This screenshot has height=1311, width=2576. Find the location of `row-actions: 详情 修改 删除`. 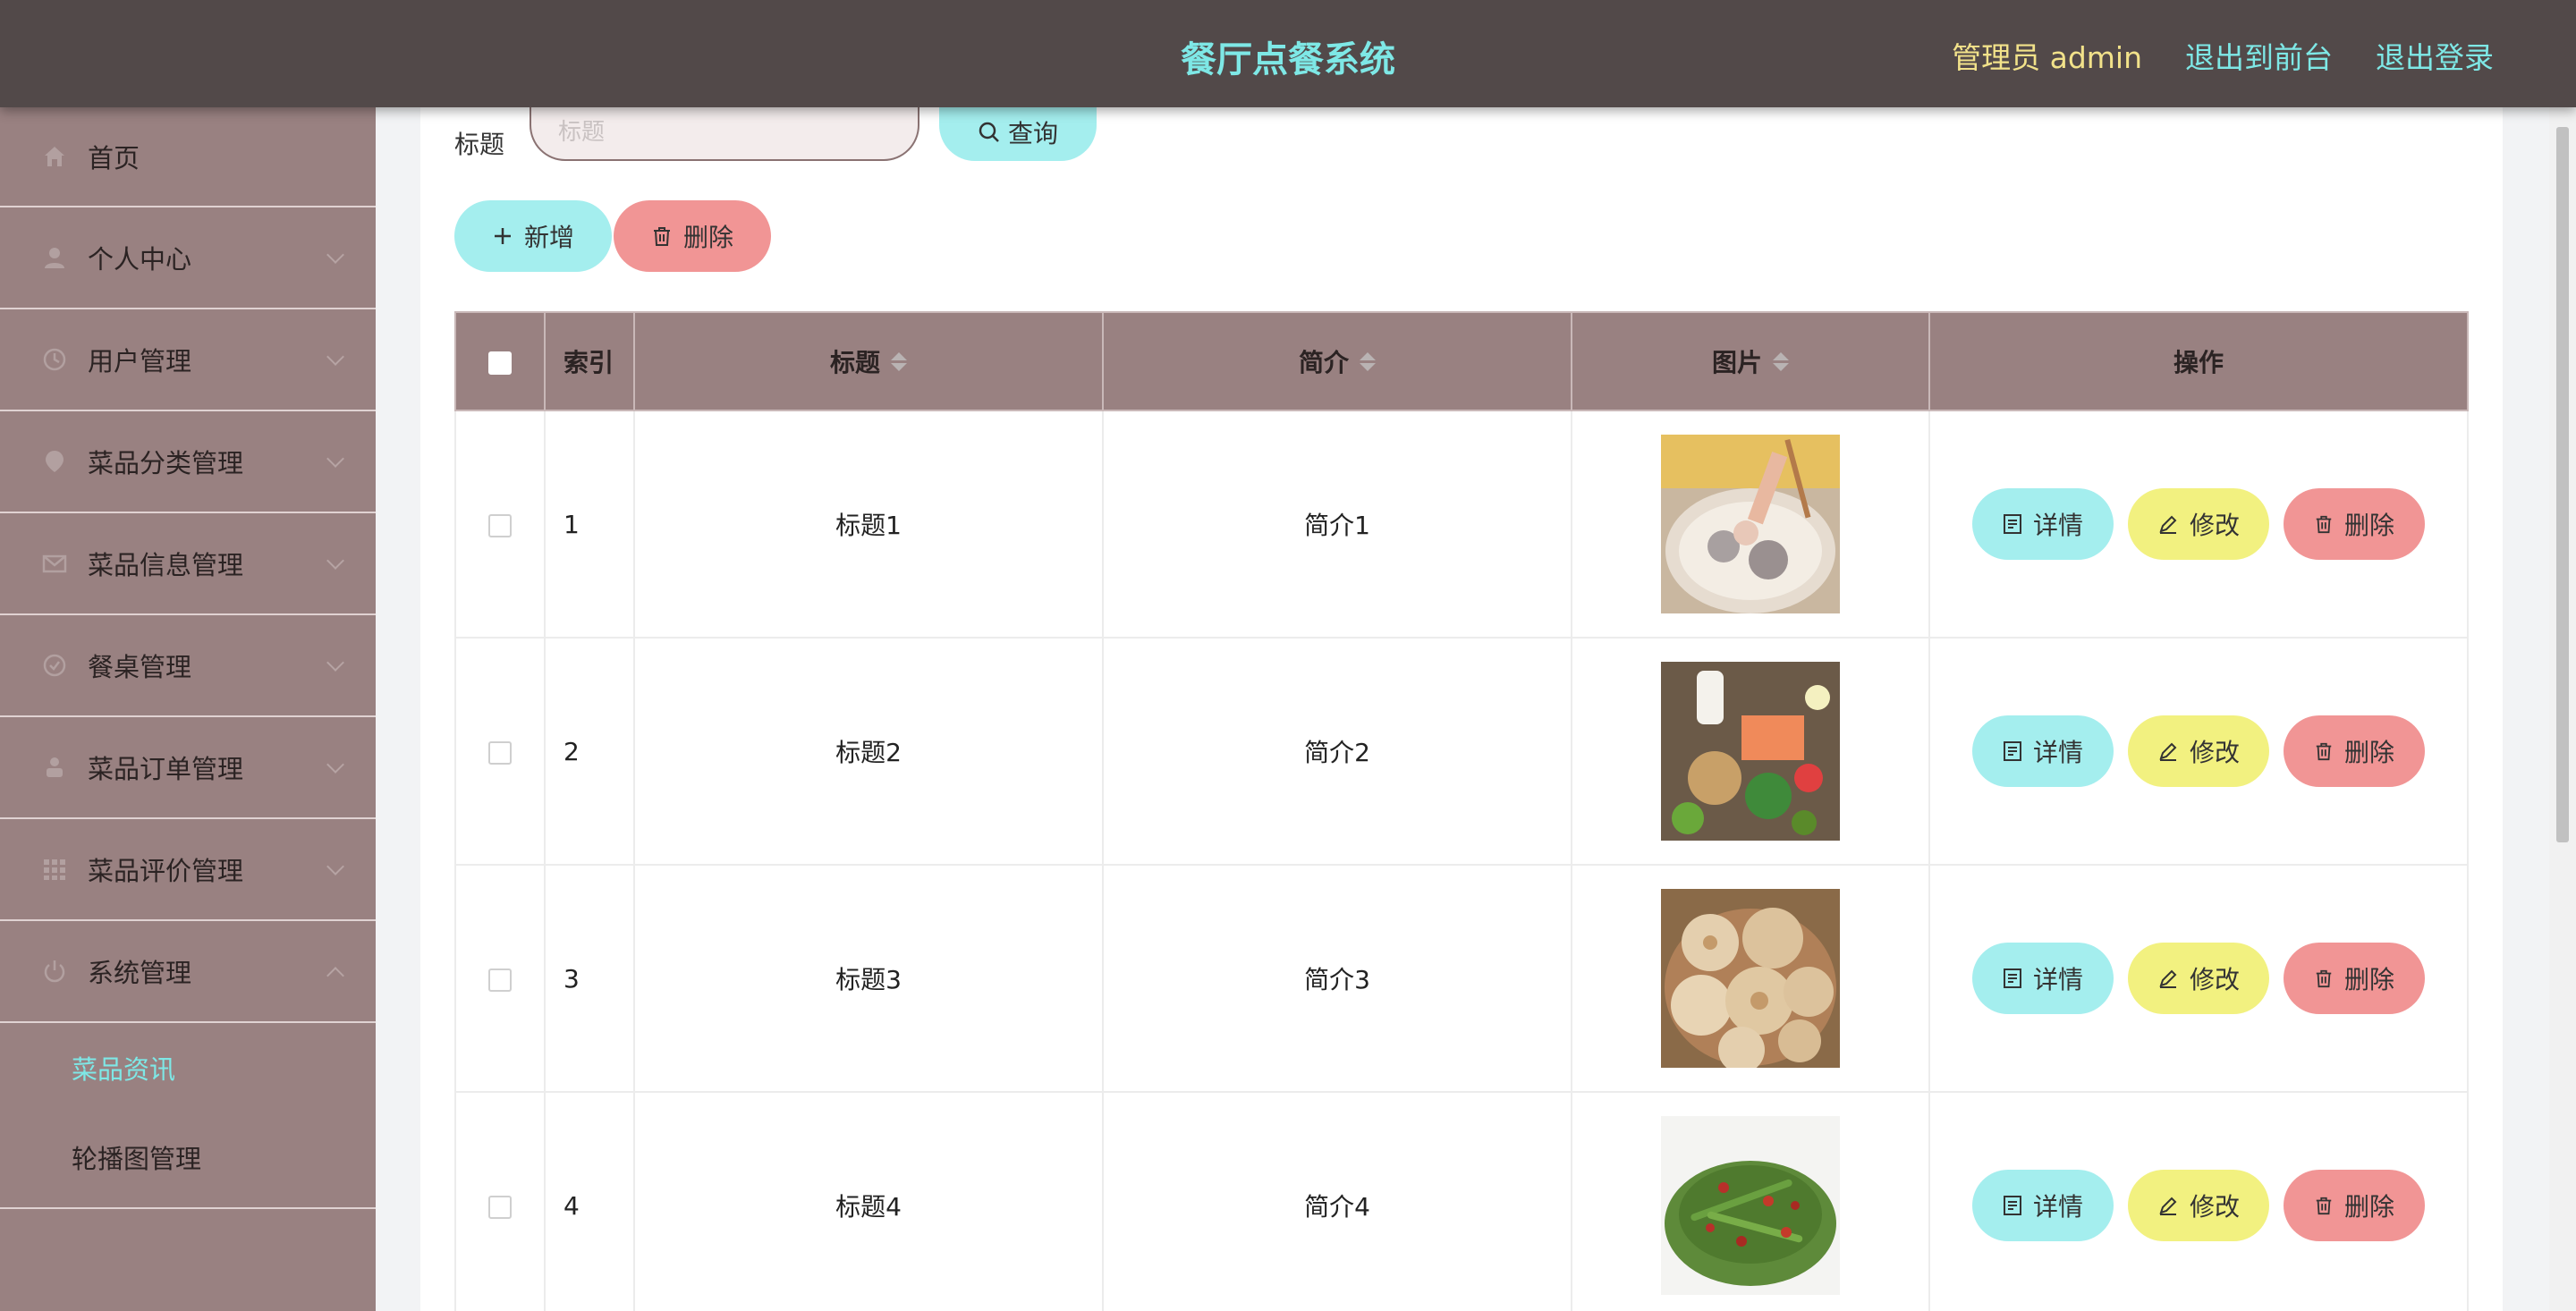

row-actions: 详情 修改 删除 is located at coordinates (2198, 979).